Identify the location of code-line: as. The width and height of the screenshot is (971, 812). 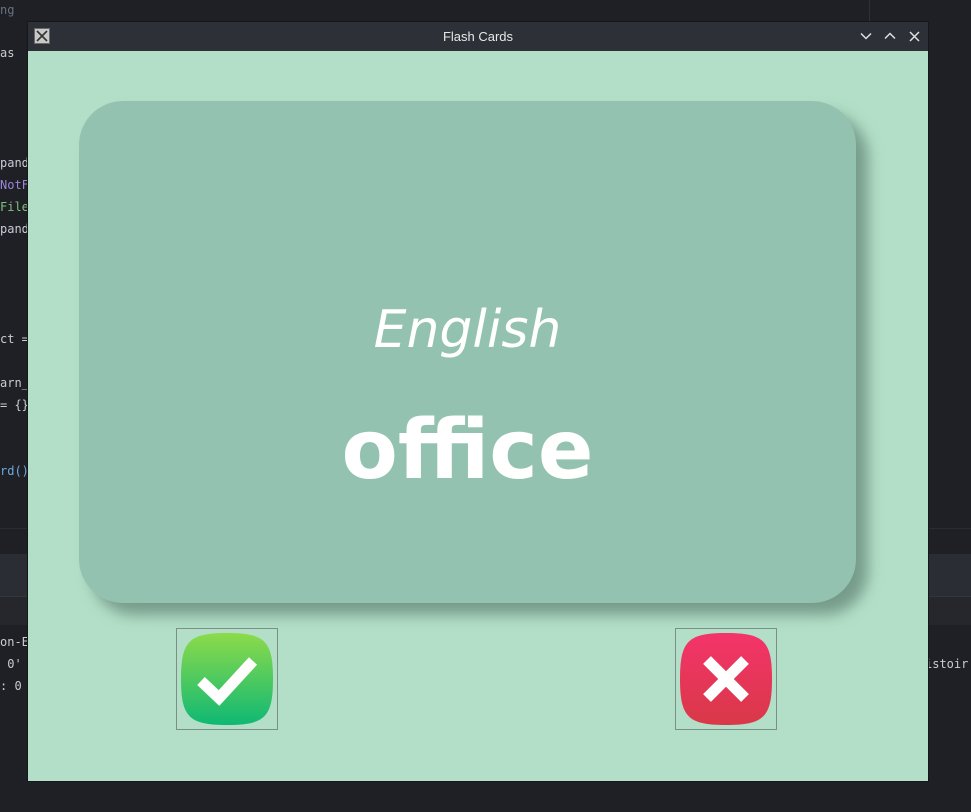
(7, 53).